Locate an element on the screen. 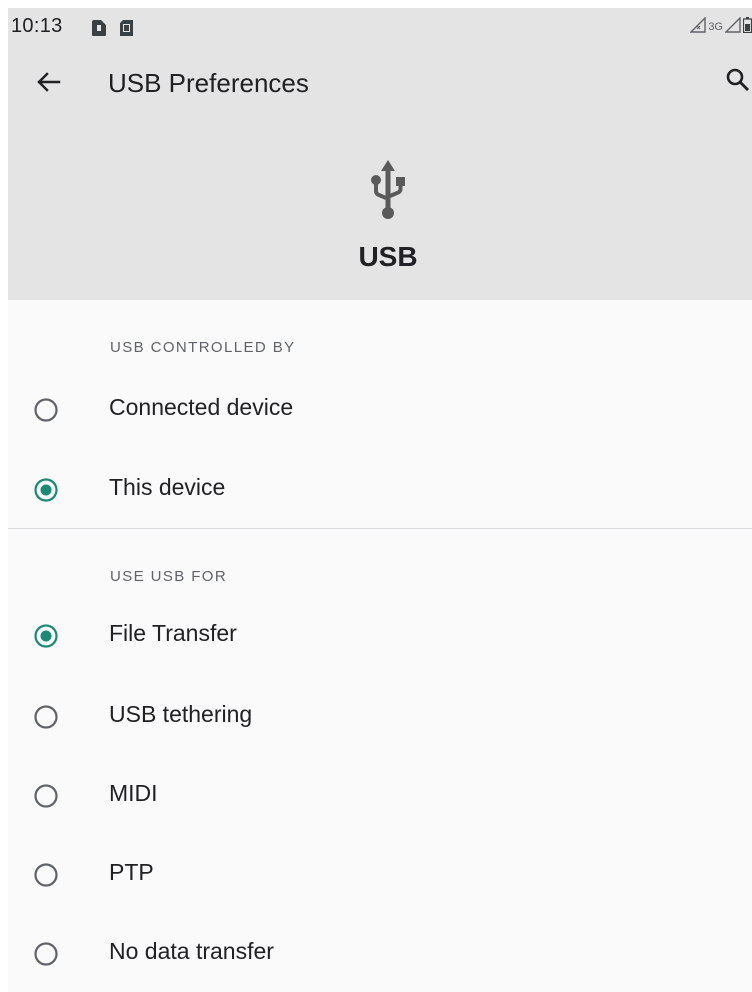  usb-header-title: USB is located at coordinates (388, 256).